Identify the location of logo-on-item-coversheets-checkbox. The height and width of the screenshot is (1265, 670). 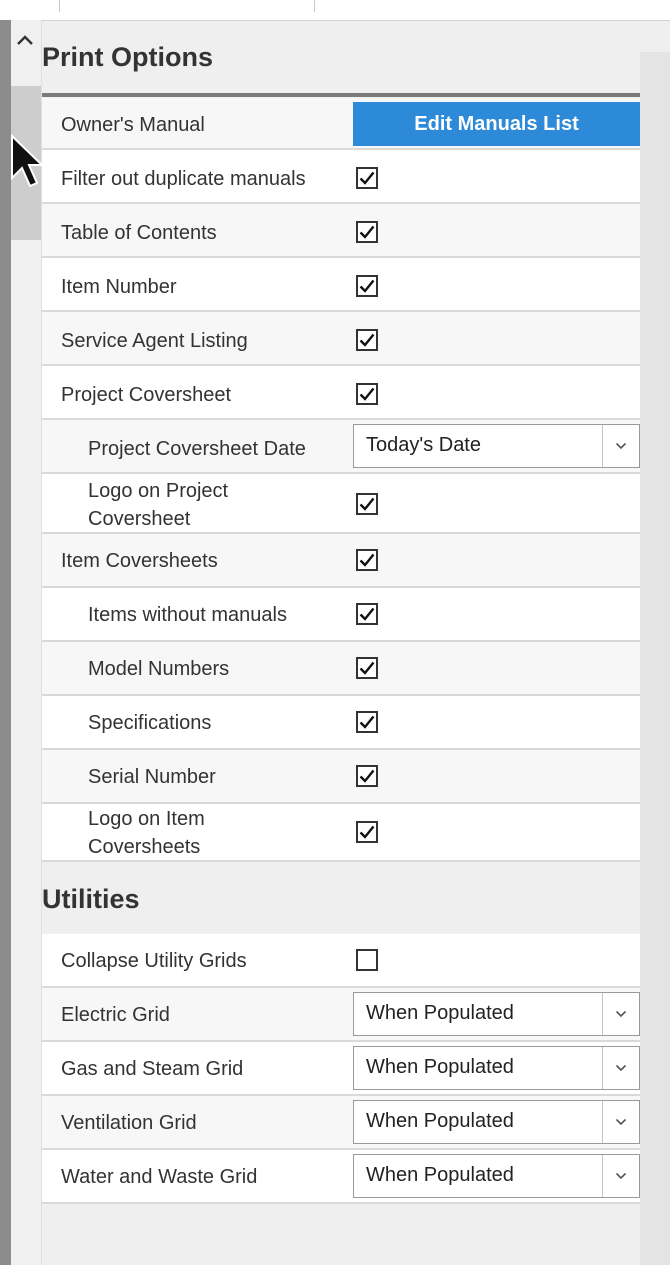
(367, 832).